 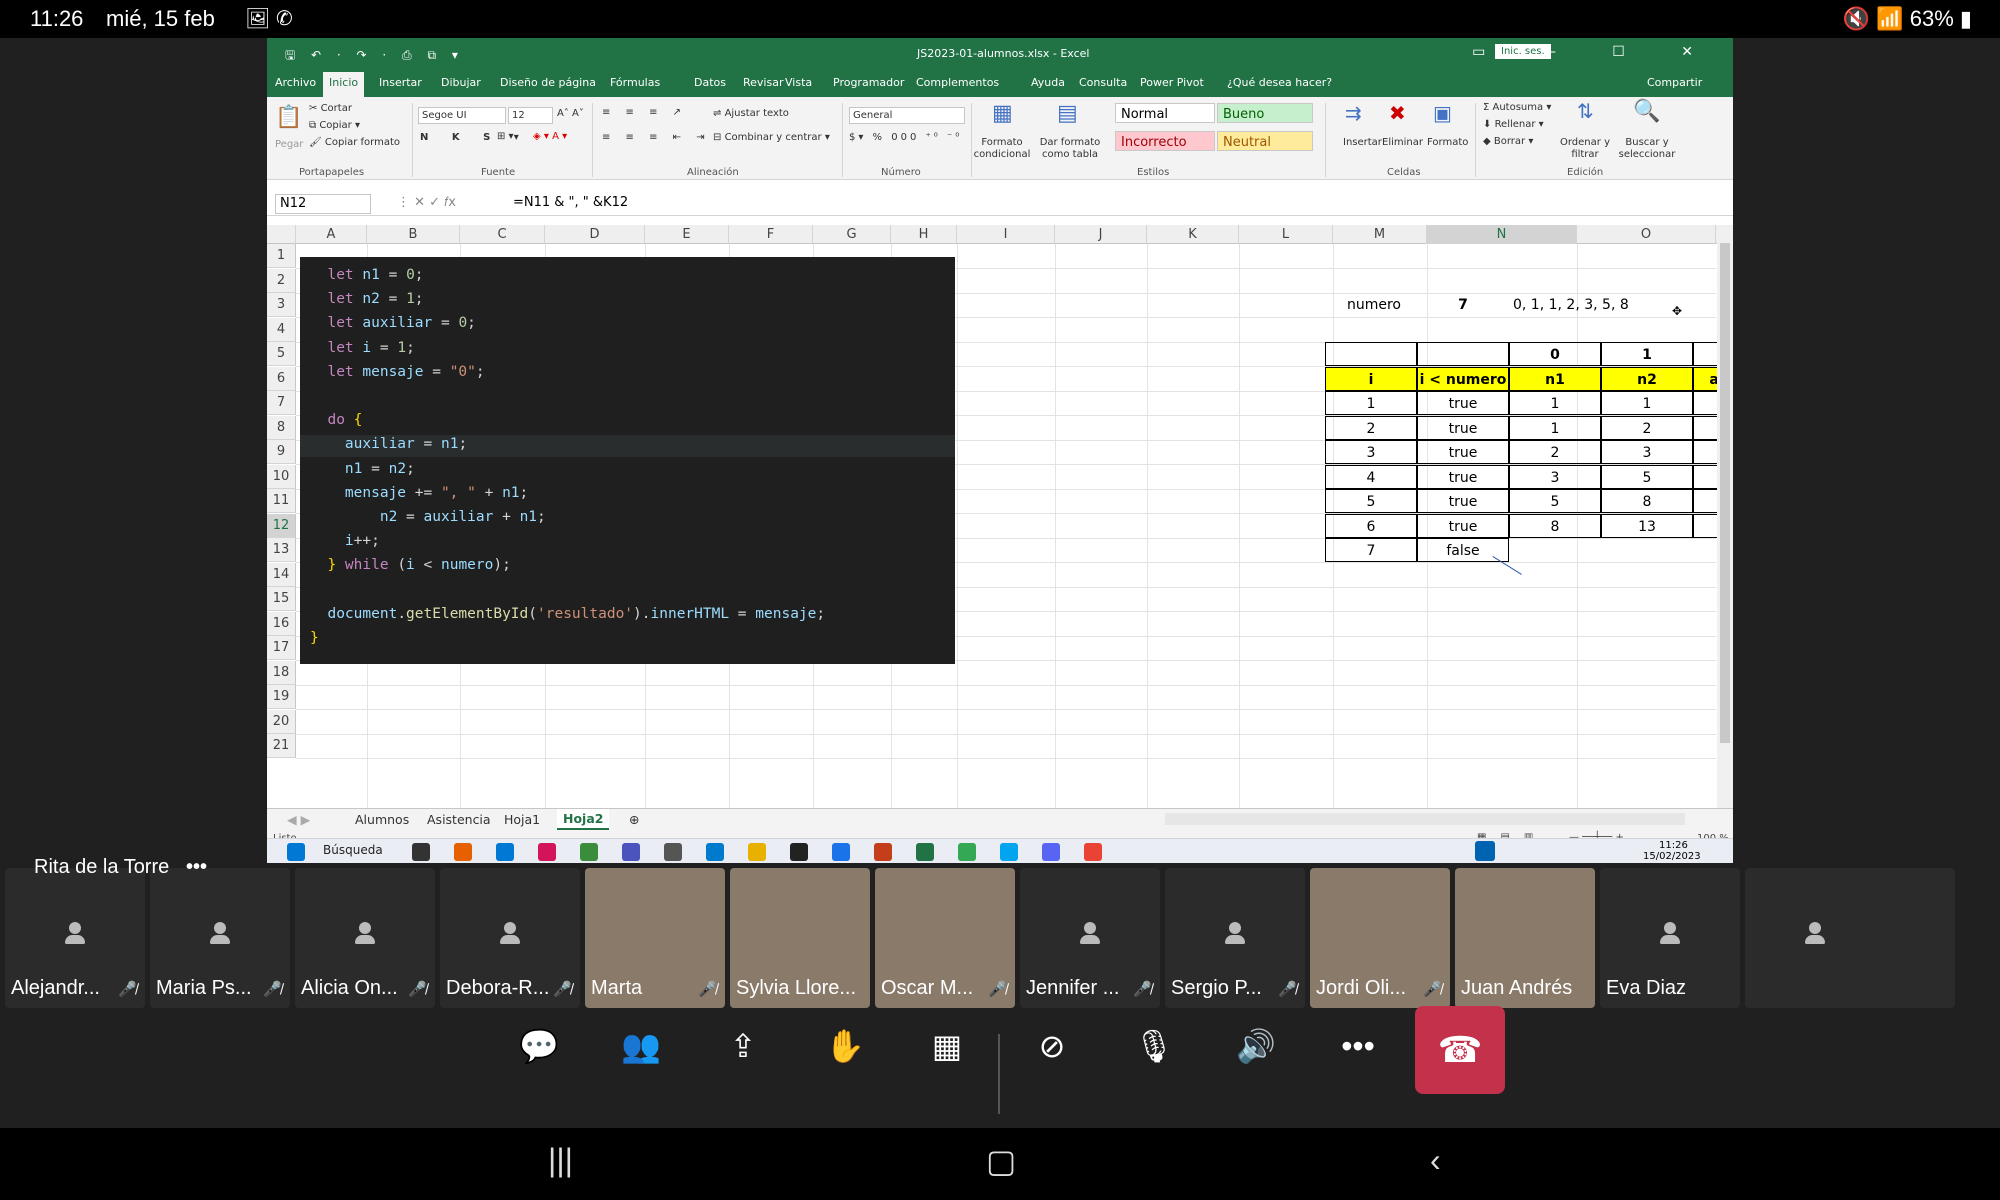 I want to click on conditional-format-button: Formato condicional, so click(x=1002, y=149).